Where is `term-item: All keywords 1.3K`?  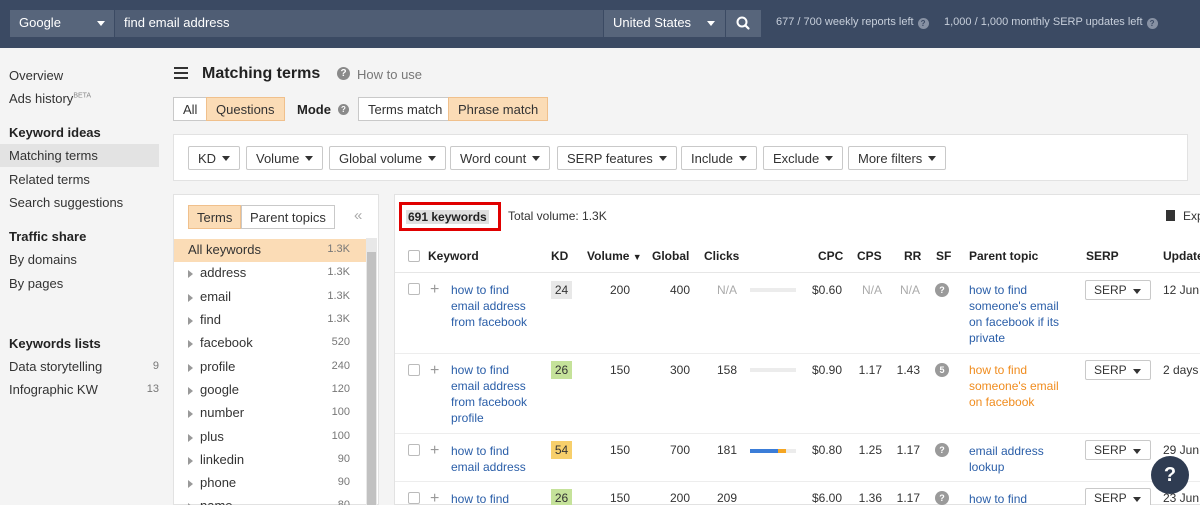
term-item: All keywords 1.3K is located at coordinates (270, 250).